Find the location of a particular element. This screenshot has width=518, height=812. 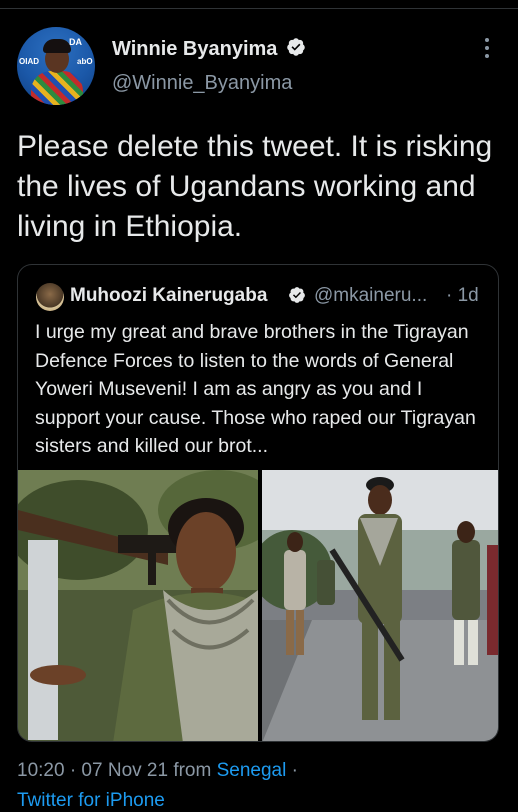

quoted-tweet-age: · 1d is located at coordinates (462, 296).